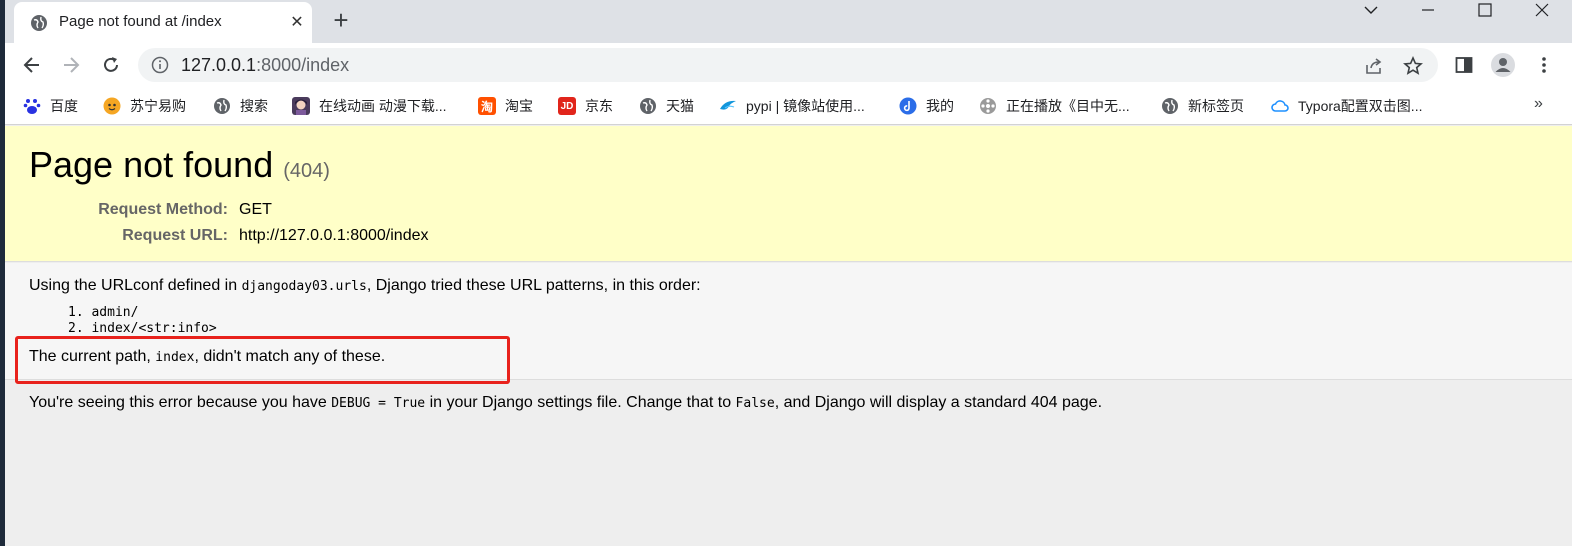 The width and height of the screenshot is (1572, 546). I want to click on bookmark-search: 搜索, so click(240, 106).